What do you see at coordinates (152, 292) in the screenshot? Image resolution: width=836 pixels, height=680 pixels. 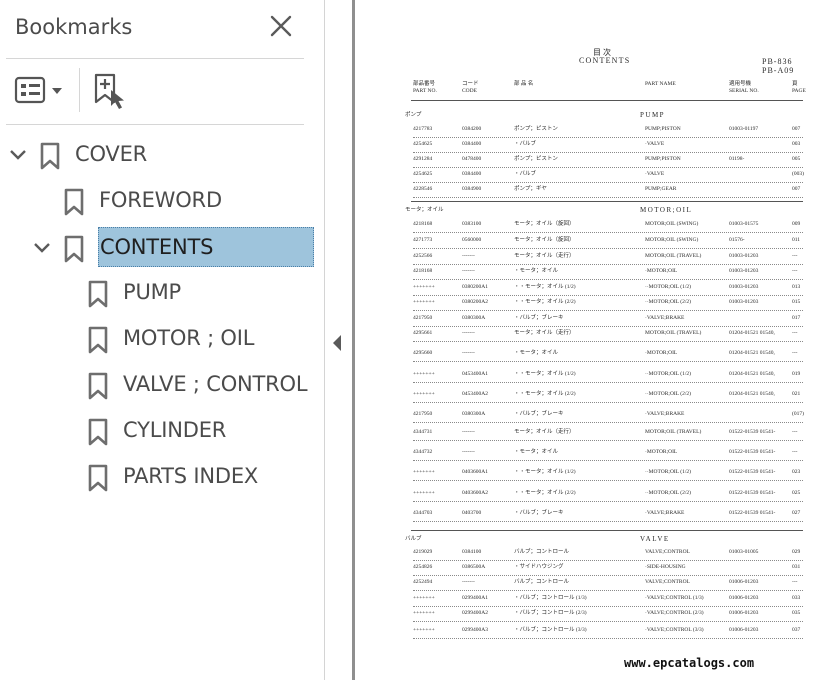 I see `bookmark-label: PUMP` at bounding box center [152, 292].